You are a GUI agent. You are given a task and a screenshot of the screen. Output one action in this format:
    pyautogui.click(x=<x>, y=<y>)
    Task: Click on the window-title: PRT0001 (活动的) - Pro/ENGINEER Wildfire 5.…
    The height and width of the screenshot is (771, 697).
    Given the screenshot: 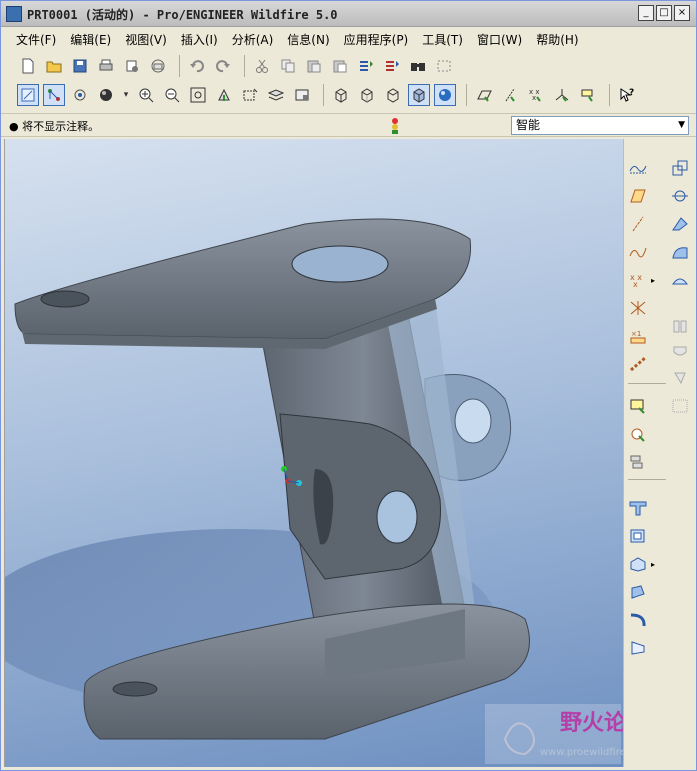 What is the action you would take?
    pyautogui.click(x=182, y=15)
    